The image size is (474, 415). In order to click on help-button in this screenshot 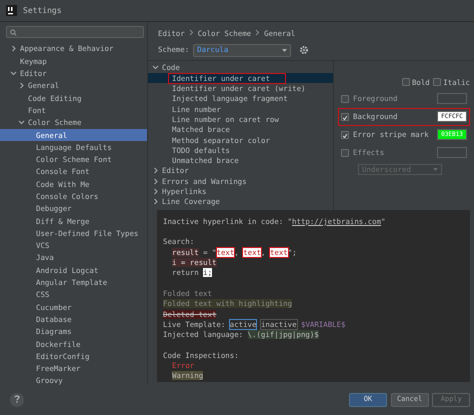, I will do `click(17, 399)`.